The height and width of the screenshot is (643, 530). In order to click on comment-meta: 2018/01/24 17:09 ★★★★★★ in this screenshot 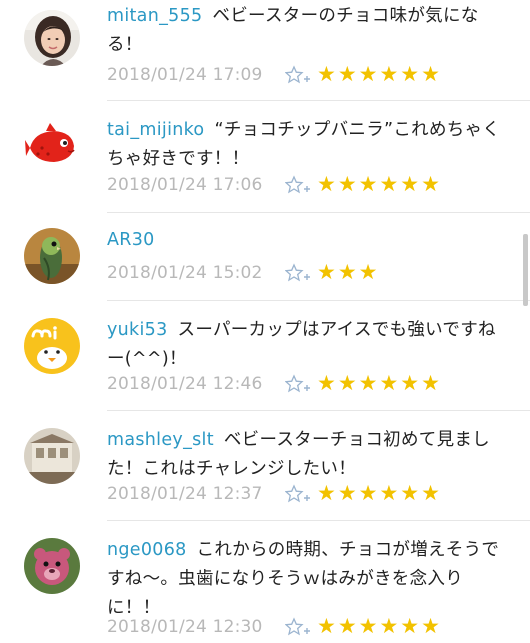, I will do `click(307, 75)`.